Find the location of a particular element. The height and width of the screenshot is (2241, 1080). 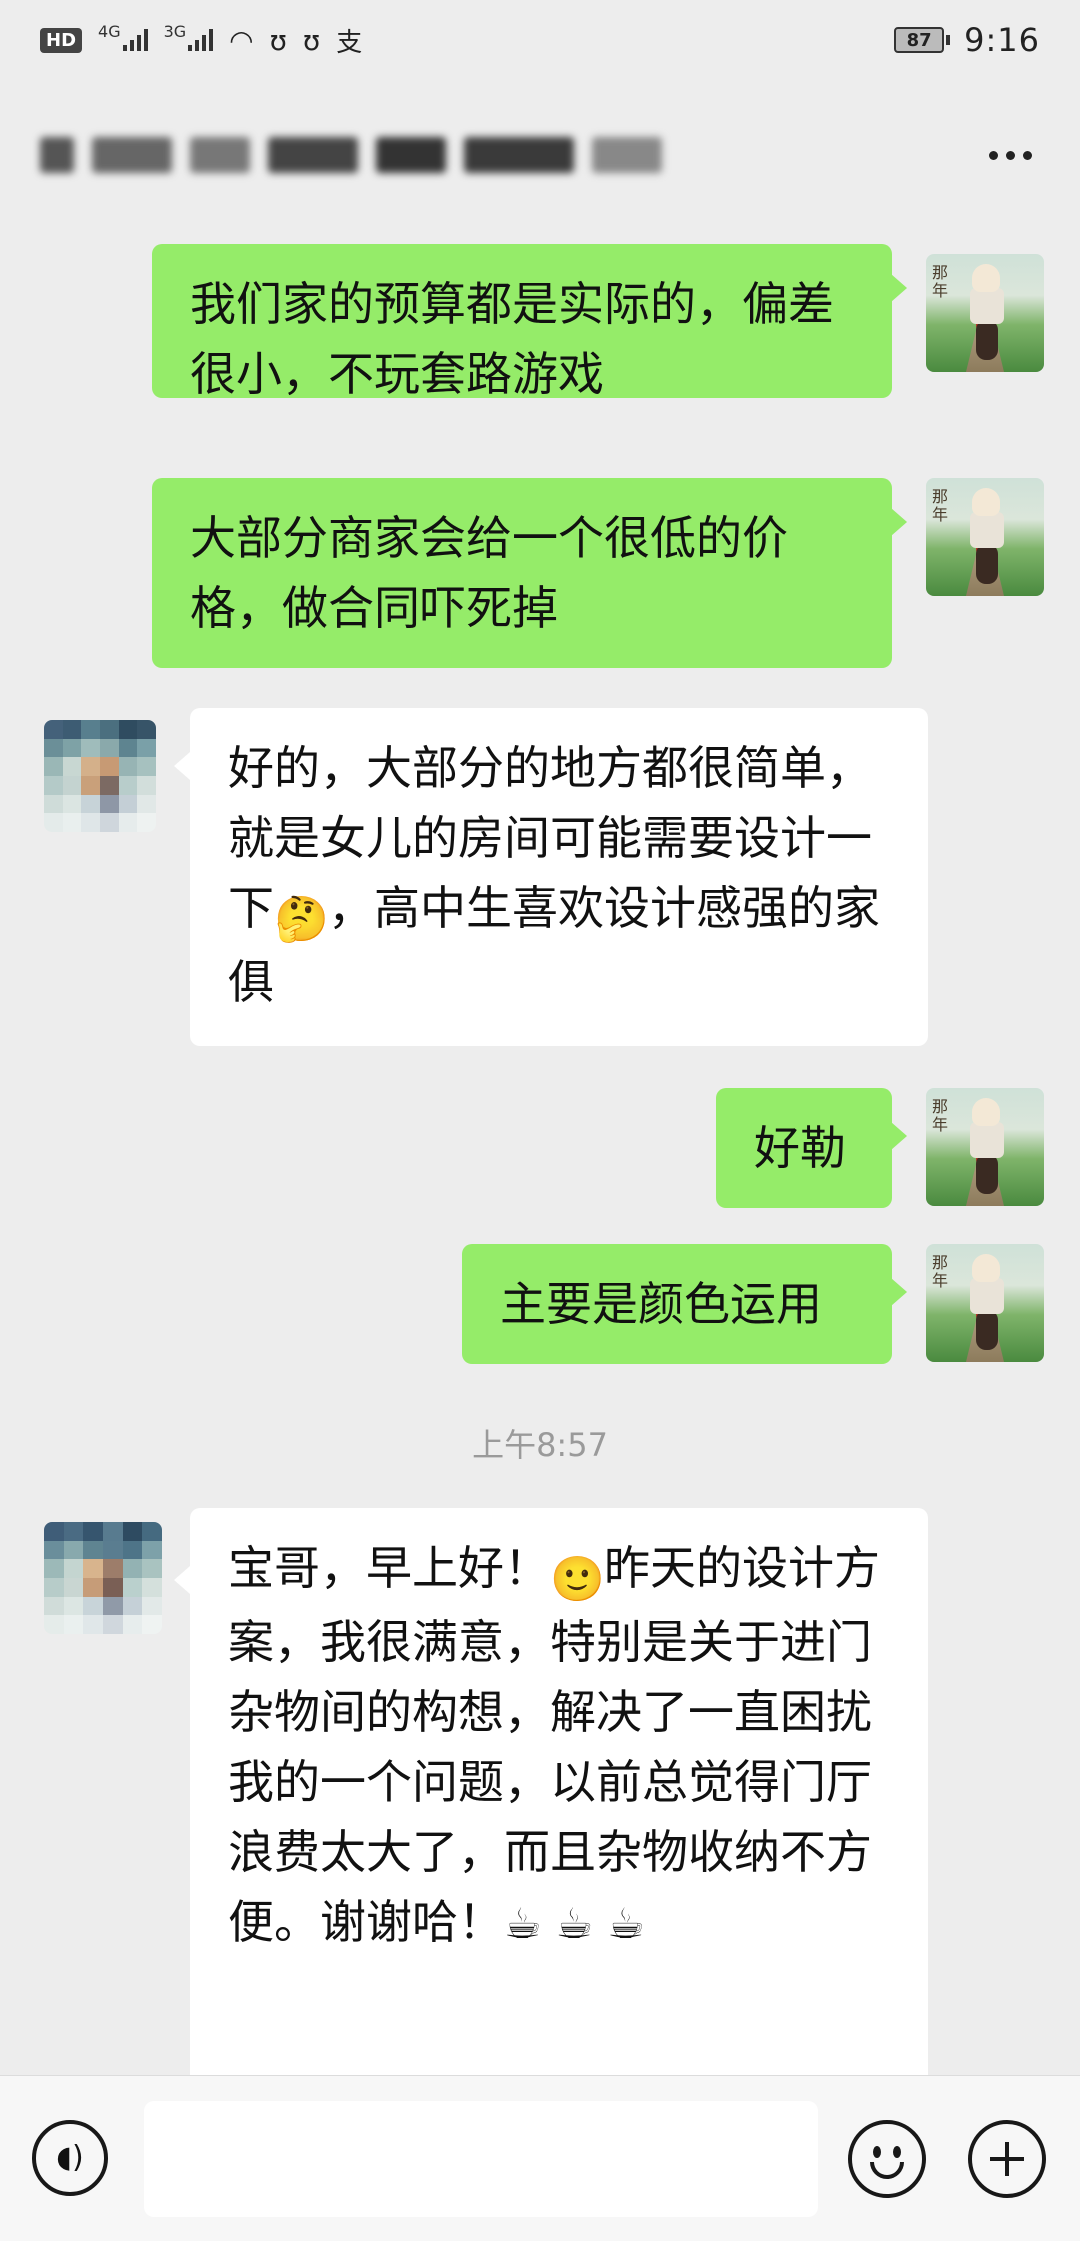

input-bar: ◖) is located at coordinates (540, 2158).